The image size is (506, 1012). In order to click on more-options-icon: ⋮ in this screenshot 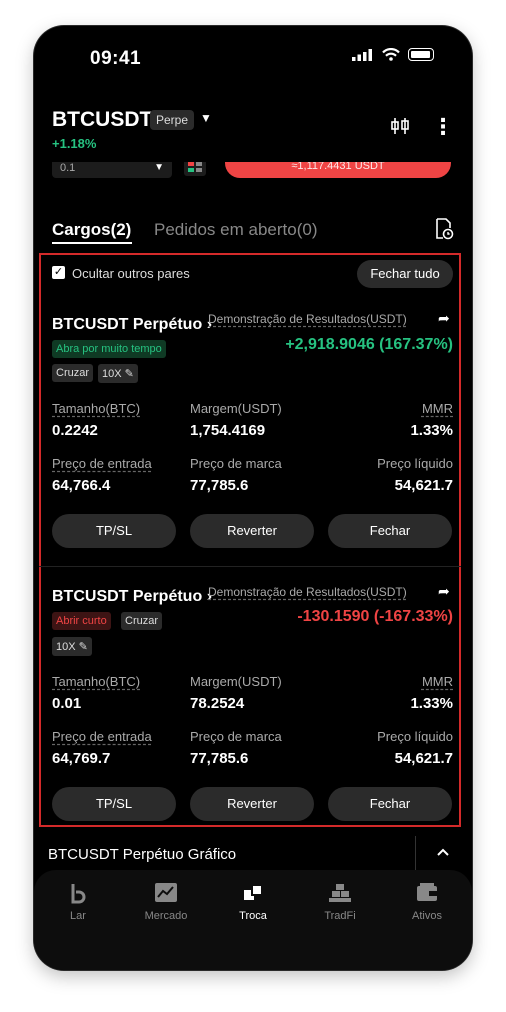, I will do `click(443, 127)`.